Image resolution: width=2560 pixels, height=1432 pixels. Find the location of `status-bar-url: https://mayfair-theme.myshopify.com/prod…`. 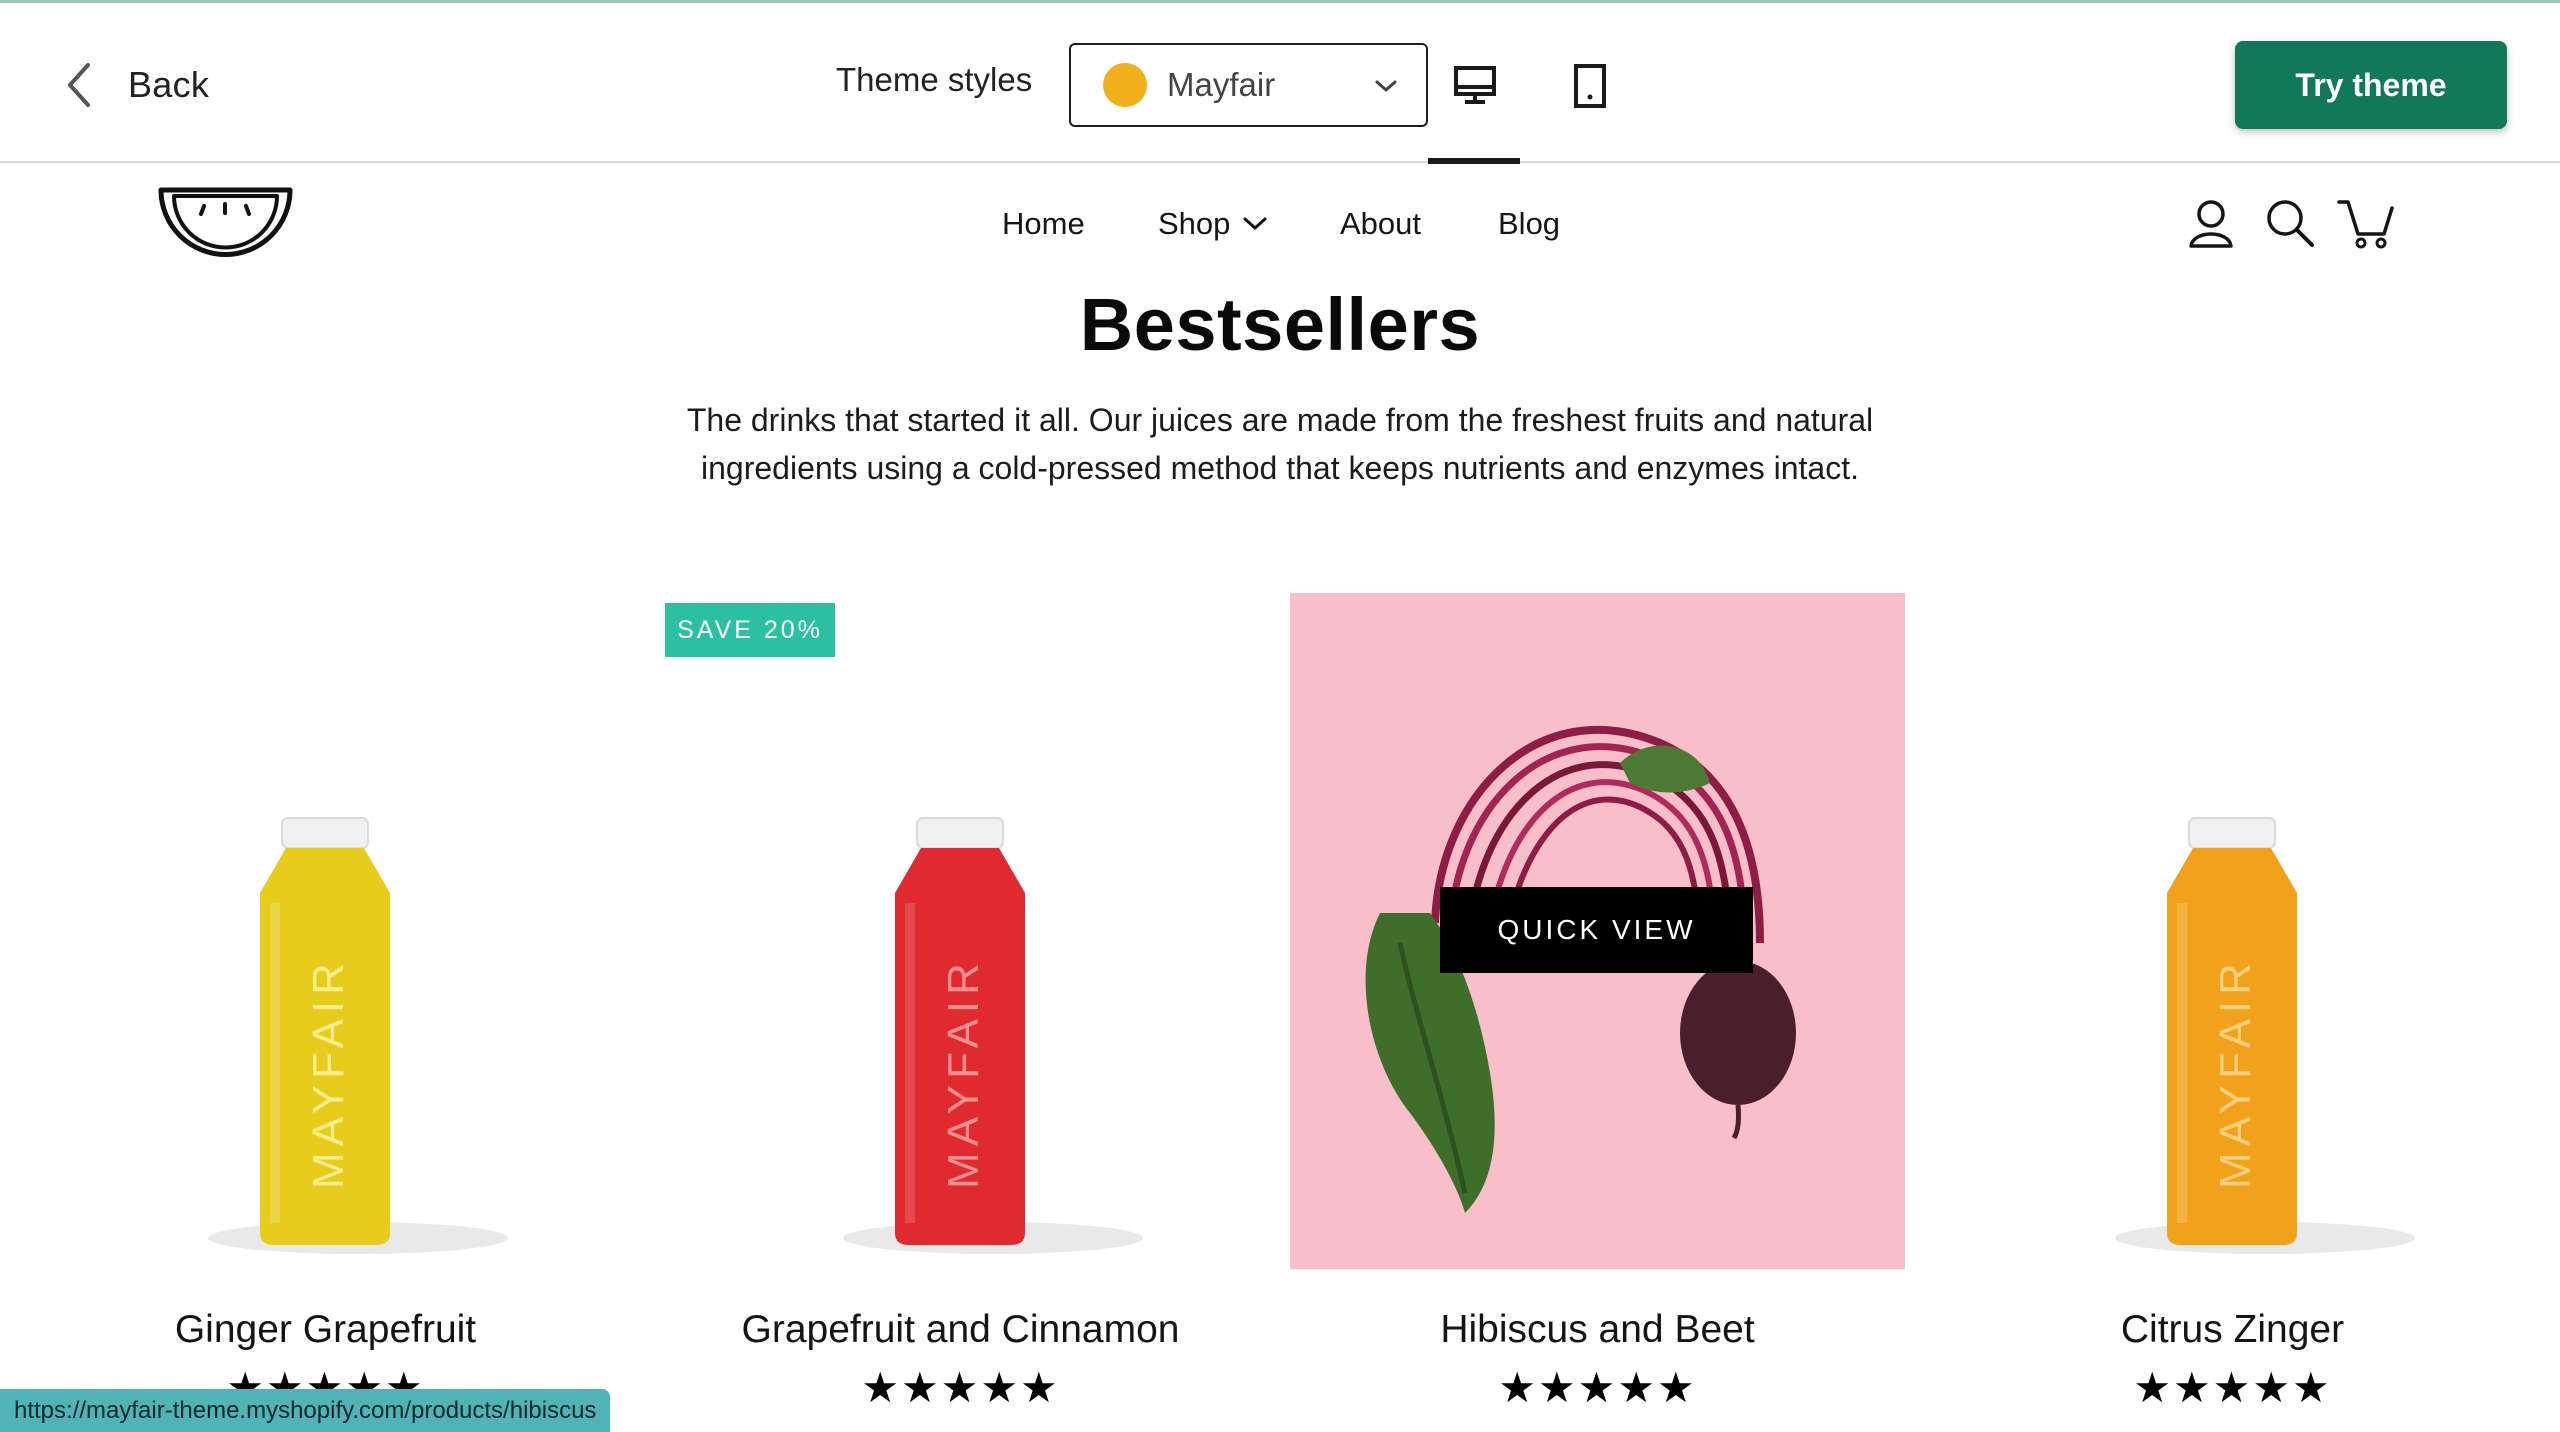

status-bar-url: https://mayfair-theme.myshopify.com/prod… is located at coordinates (305, 1410).